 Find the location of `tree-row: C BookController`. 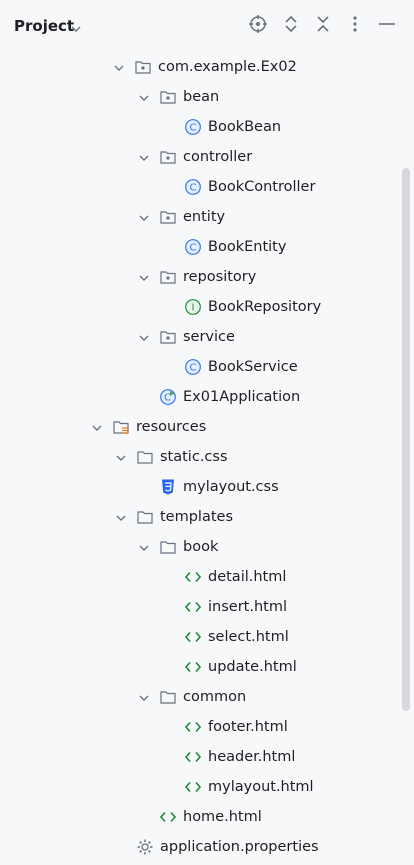

tree-row: C BookController is located at coordinates (199, 187).